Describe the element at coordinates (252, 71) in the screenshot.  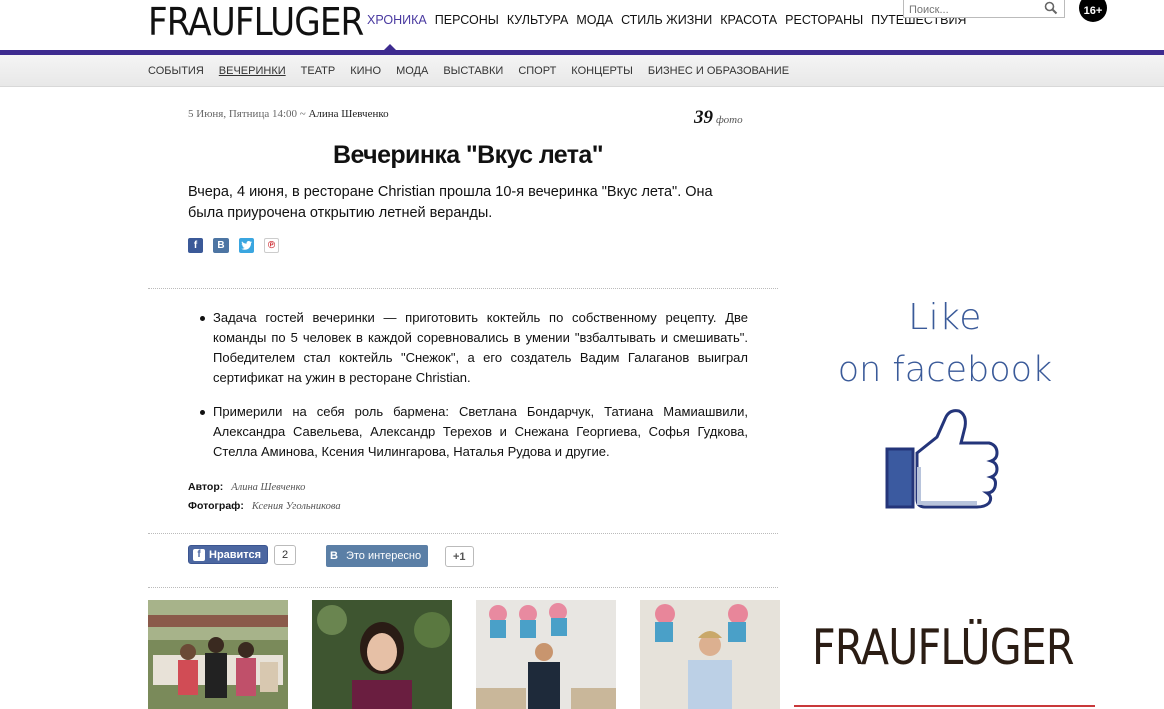
I see `subnav-item-parties: ВЕЧЕРИНКИ` at that location.